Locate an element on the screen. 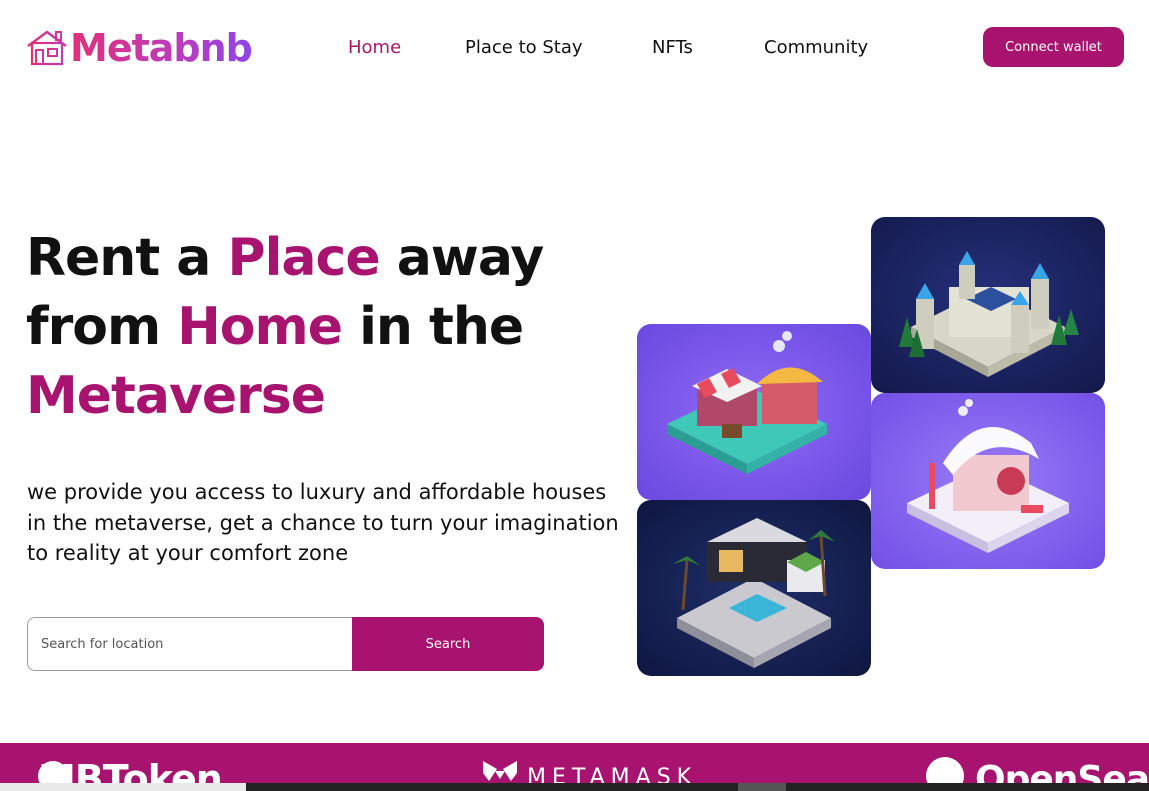 Image resolution: width=1149 pixels, height=791 pixels. nav-link-home: Home is located at coordinates (374, 47).